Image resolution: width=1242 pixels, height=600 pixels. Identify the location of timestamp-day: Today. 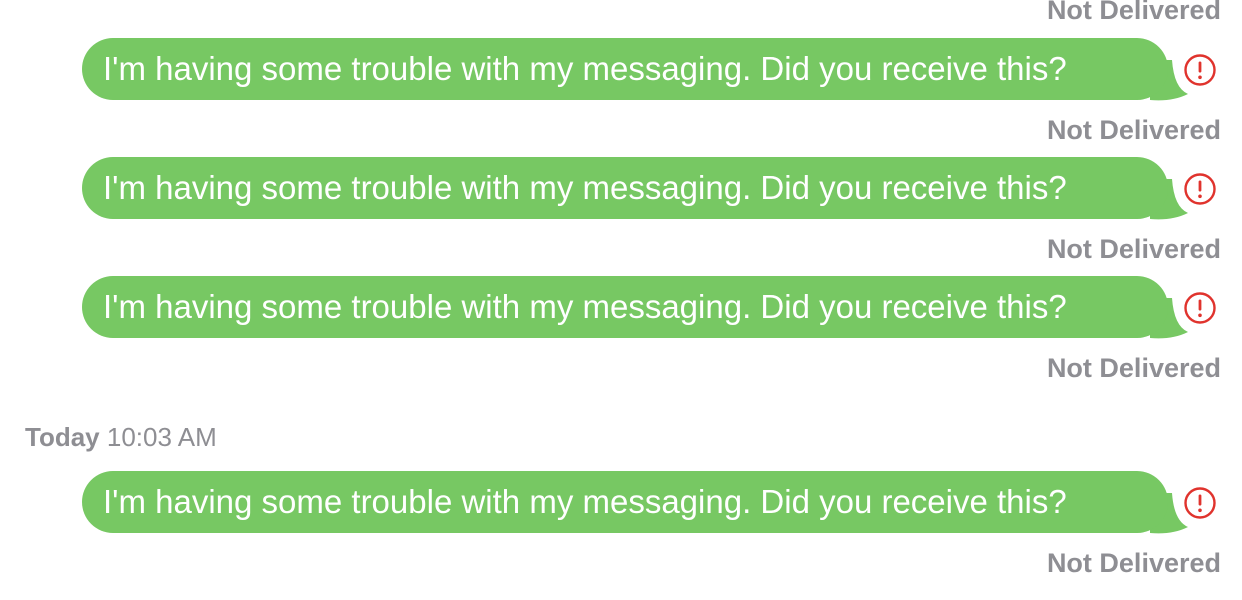
(62, 437).